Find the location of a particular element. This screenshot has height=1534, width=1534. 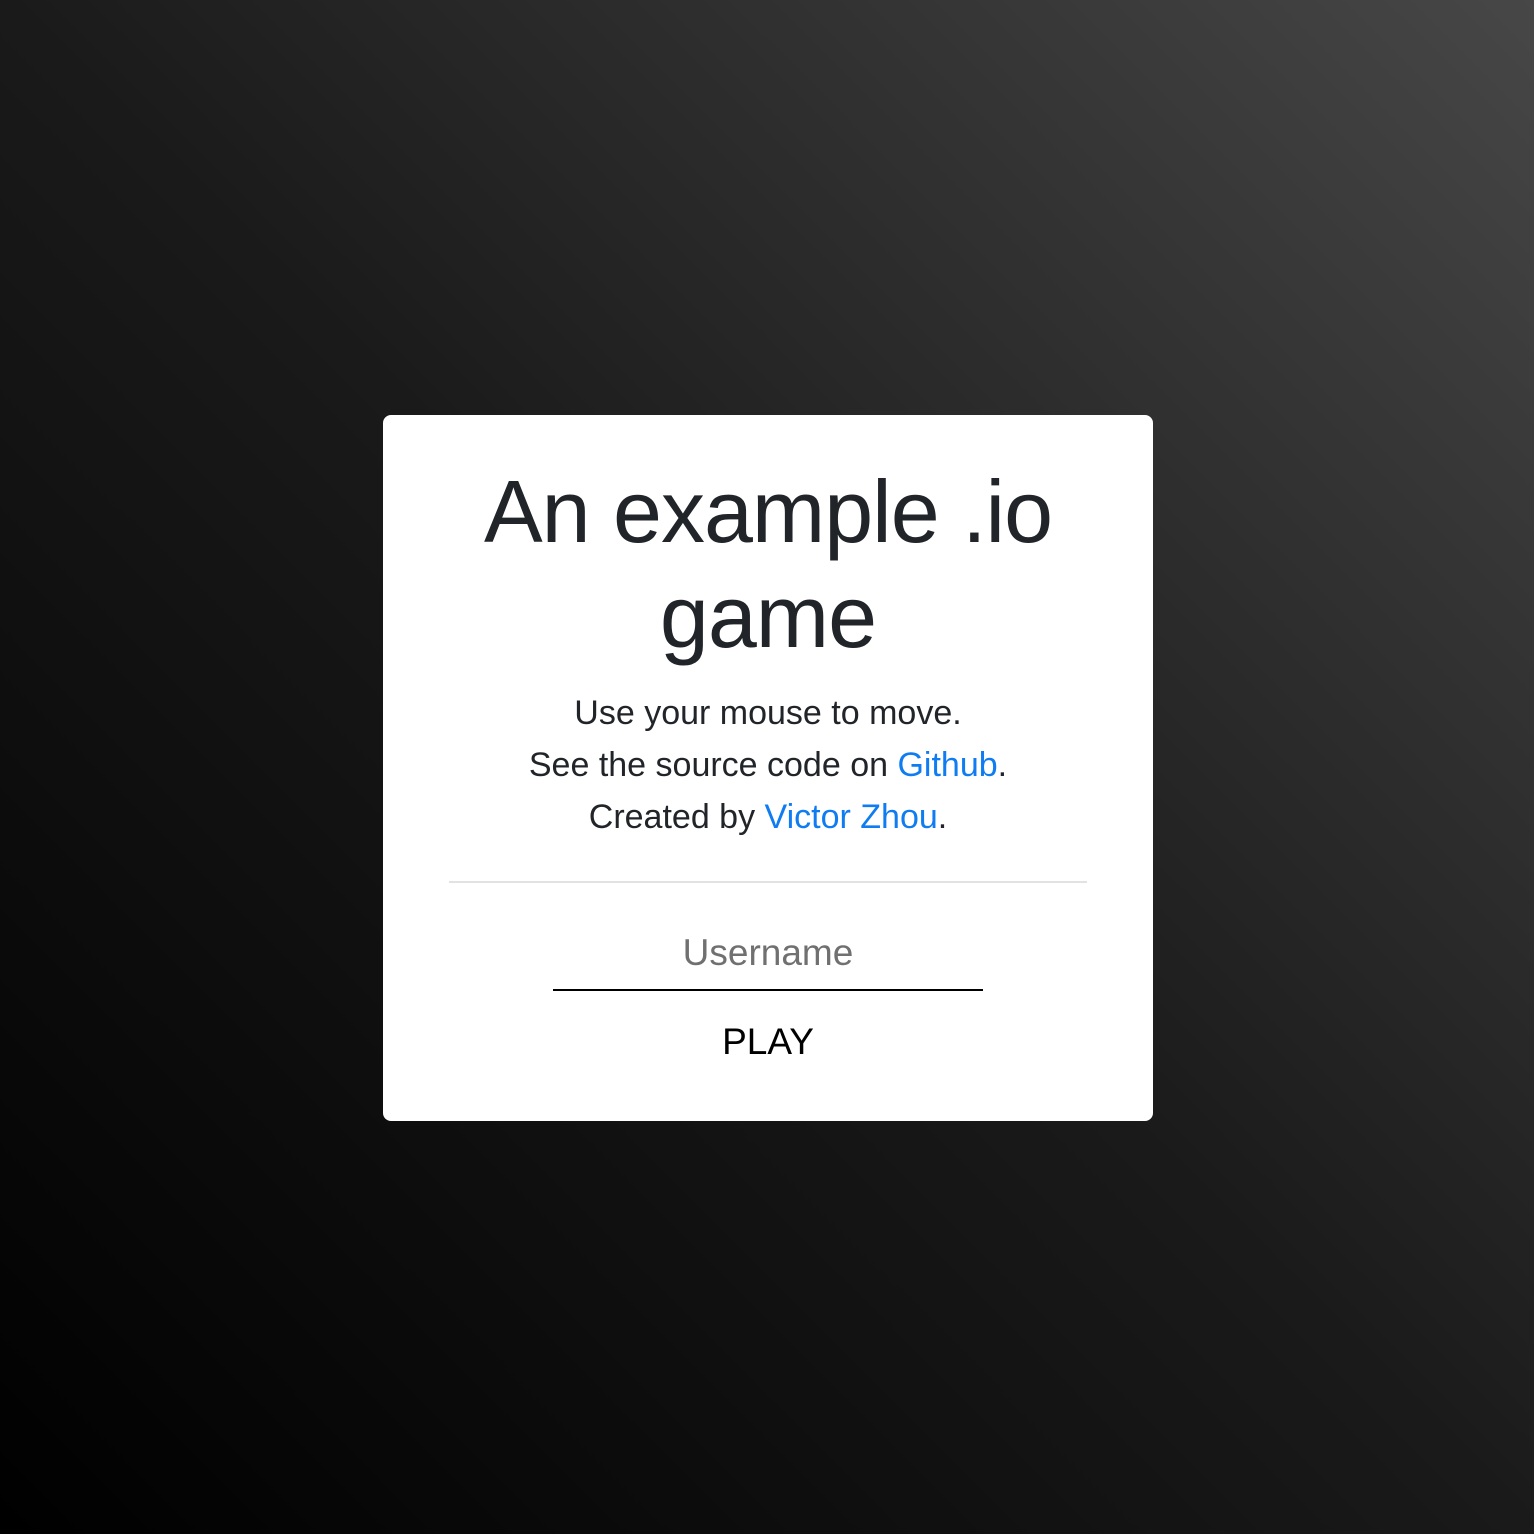

source-suffix: . is located at coordinates (1002, 765).